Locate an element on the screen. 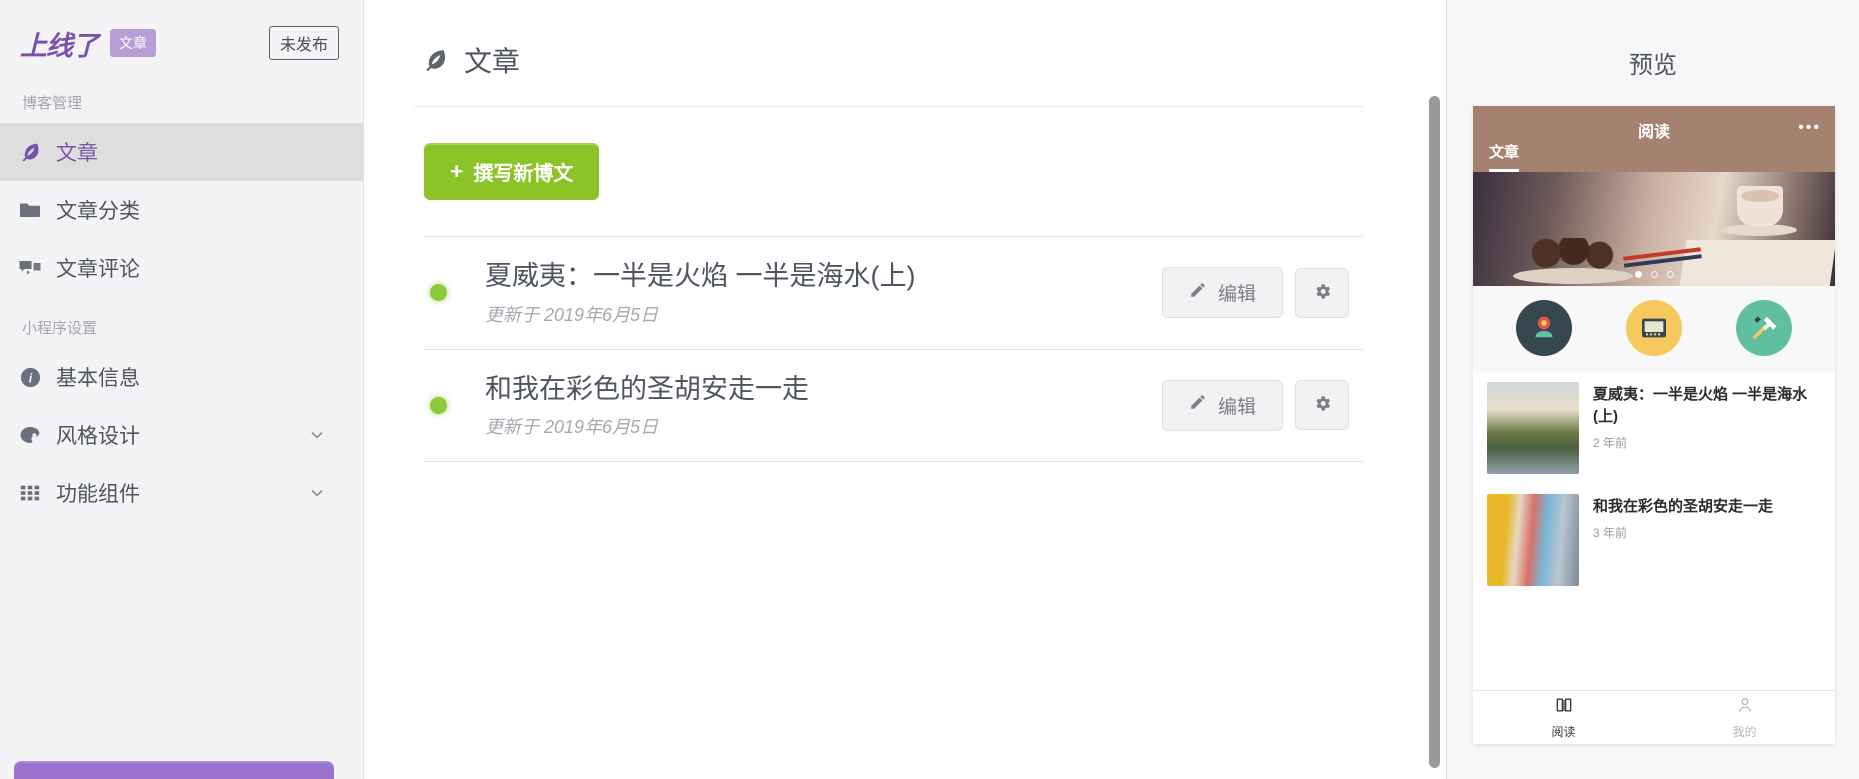  phone-tab-articles: 文章 is located at coordinates (1504, 156).